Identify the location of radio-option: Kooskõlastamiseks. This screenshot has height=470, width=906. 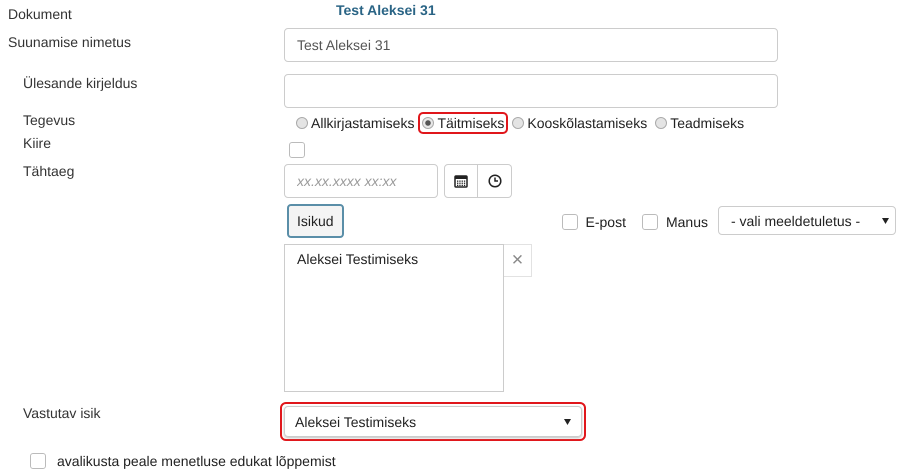
(580, 123).